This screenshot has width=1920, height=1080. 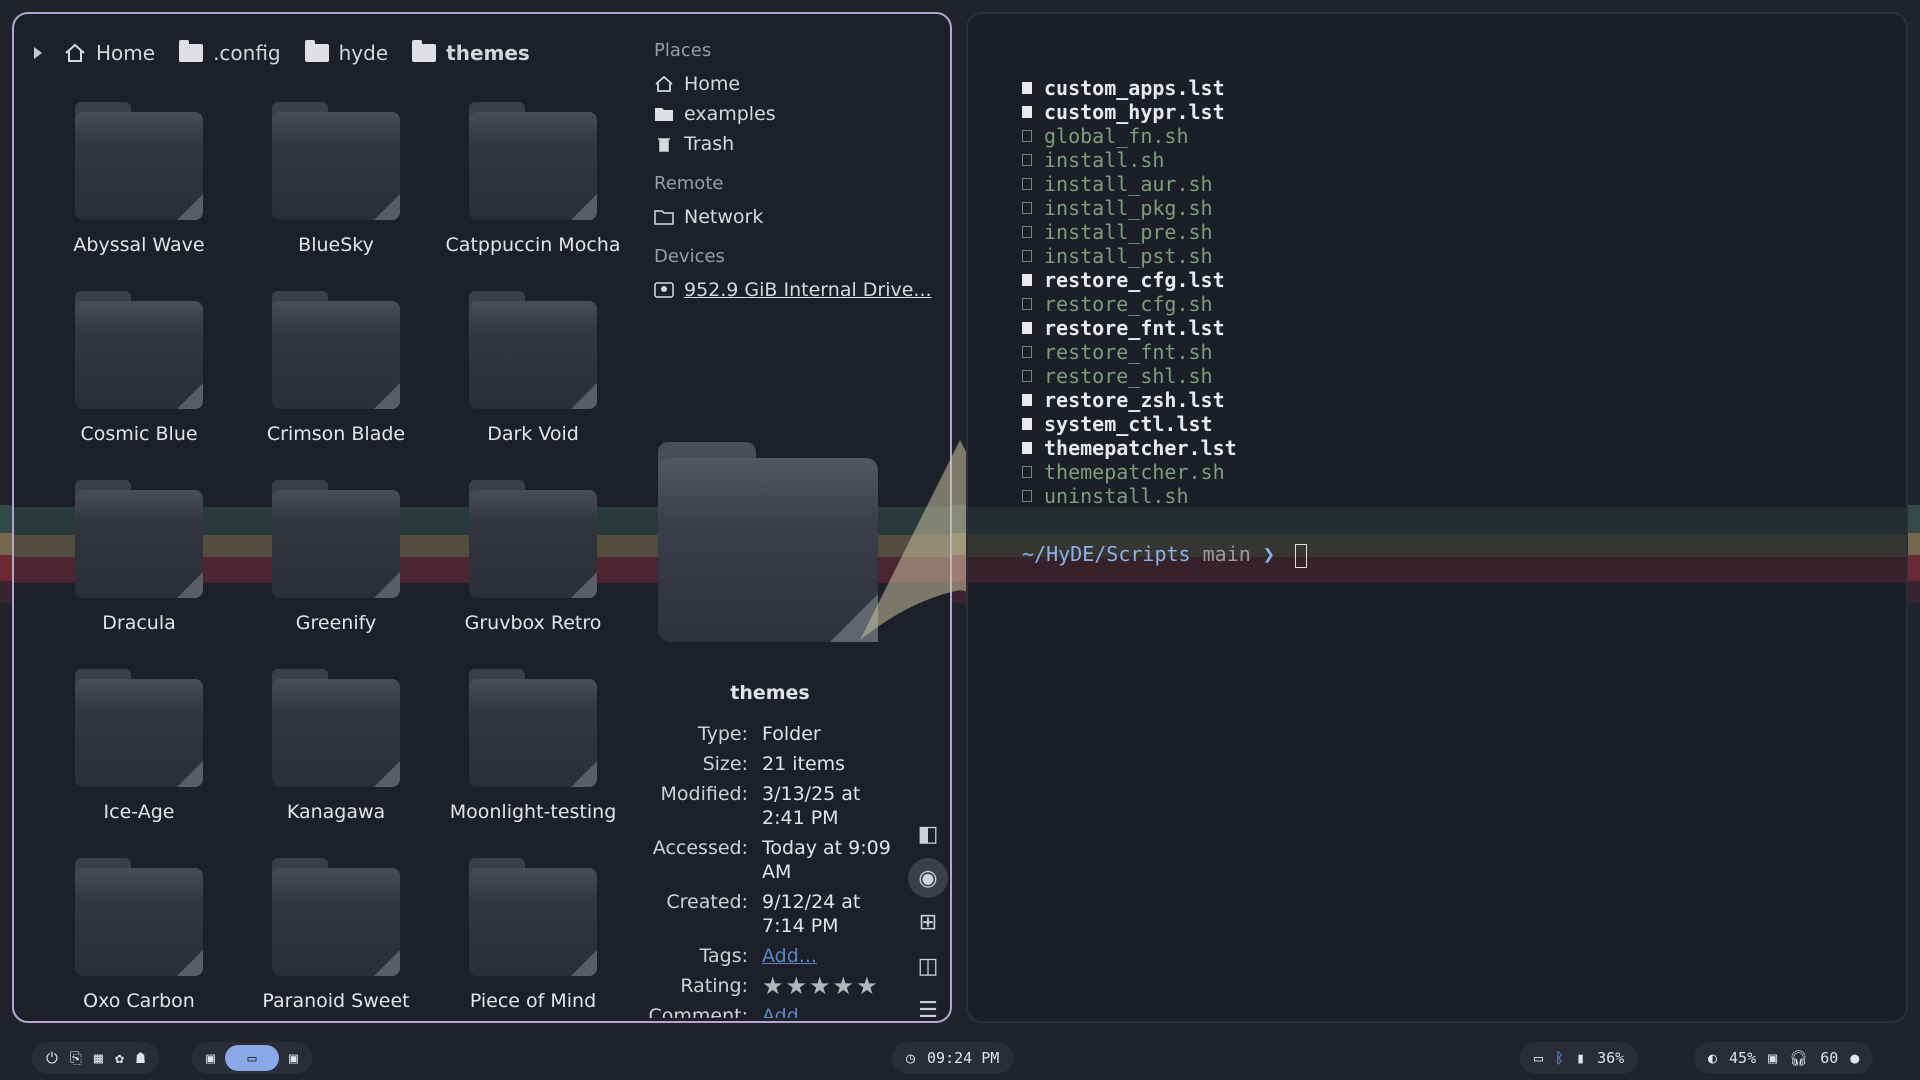 What do you see at coordinates (683, 50) in the screenshot?
I see `places-heading: Places` at bounding box center [683, 50].